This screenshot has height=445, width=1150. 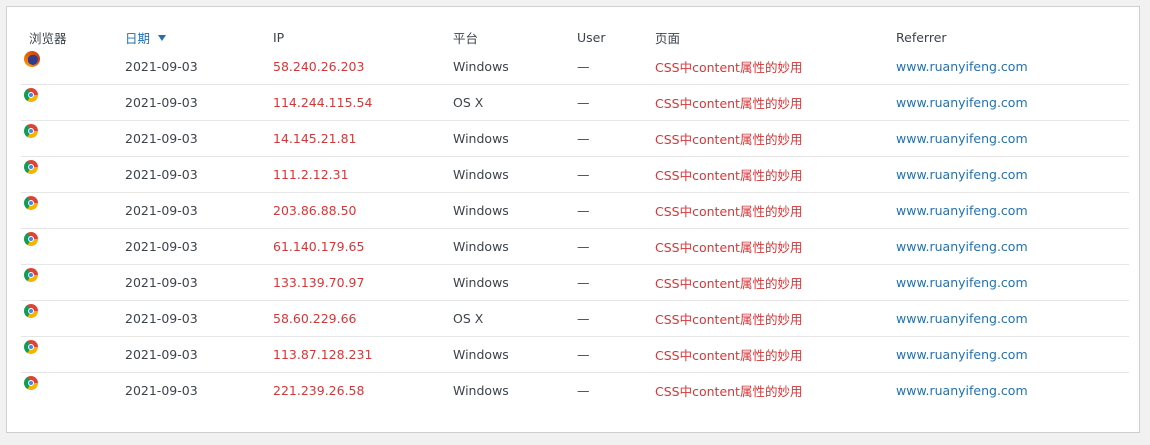 What do you see at coordinates (355, 37) in the screenshot?
I see `column-header-ip: IP` at bounding box center [355, 37].